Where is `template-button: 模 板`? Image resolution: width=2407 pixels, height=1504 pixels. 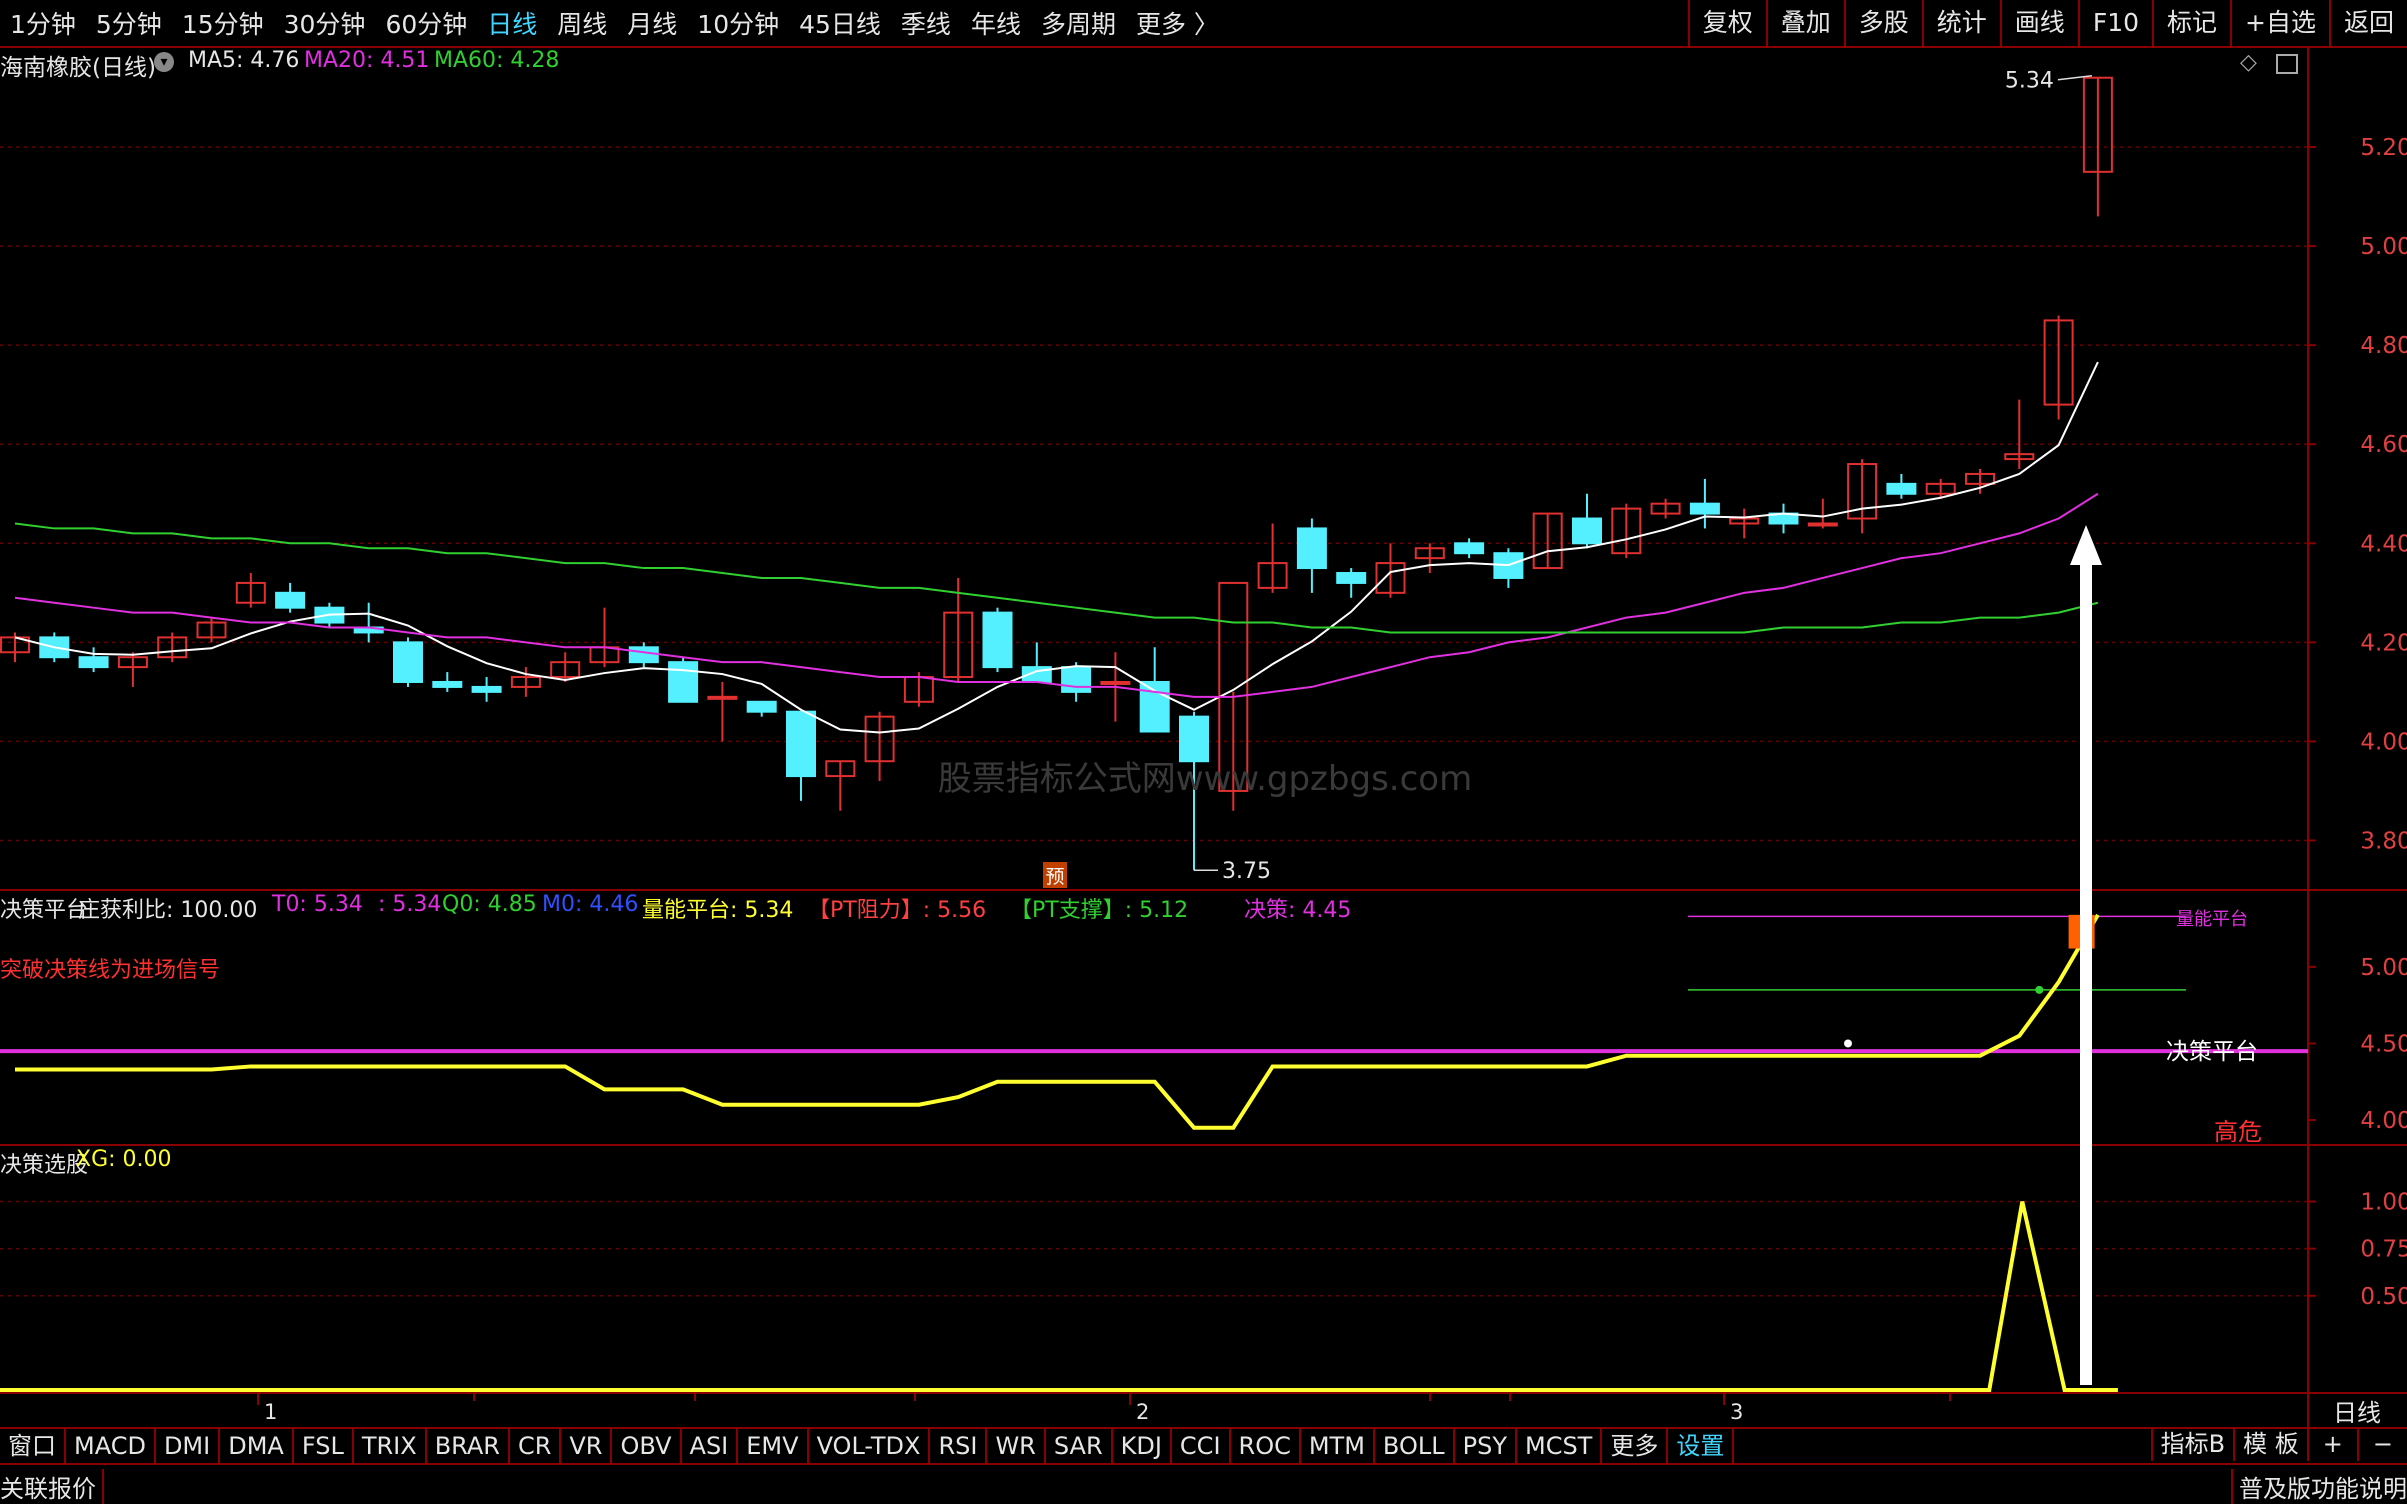
template-button: 模 板 is located at coordinates (2272, 1444).